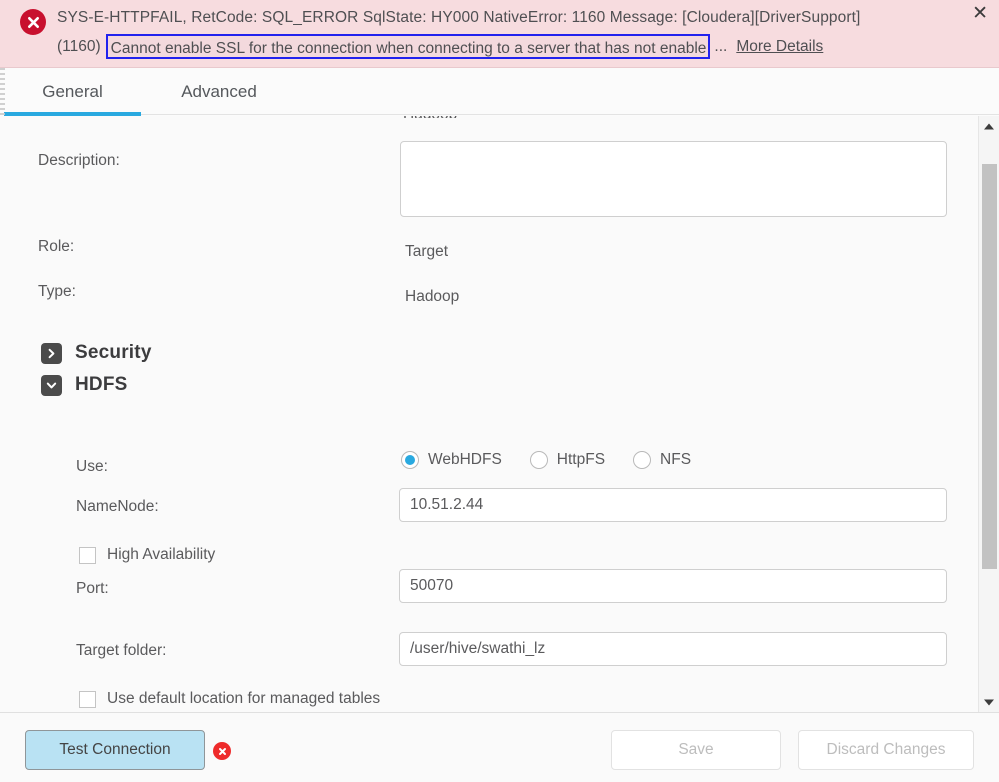  Describe the element at coordinates (427, 251) in the screenshot. I see `role-value: Target` at that location.